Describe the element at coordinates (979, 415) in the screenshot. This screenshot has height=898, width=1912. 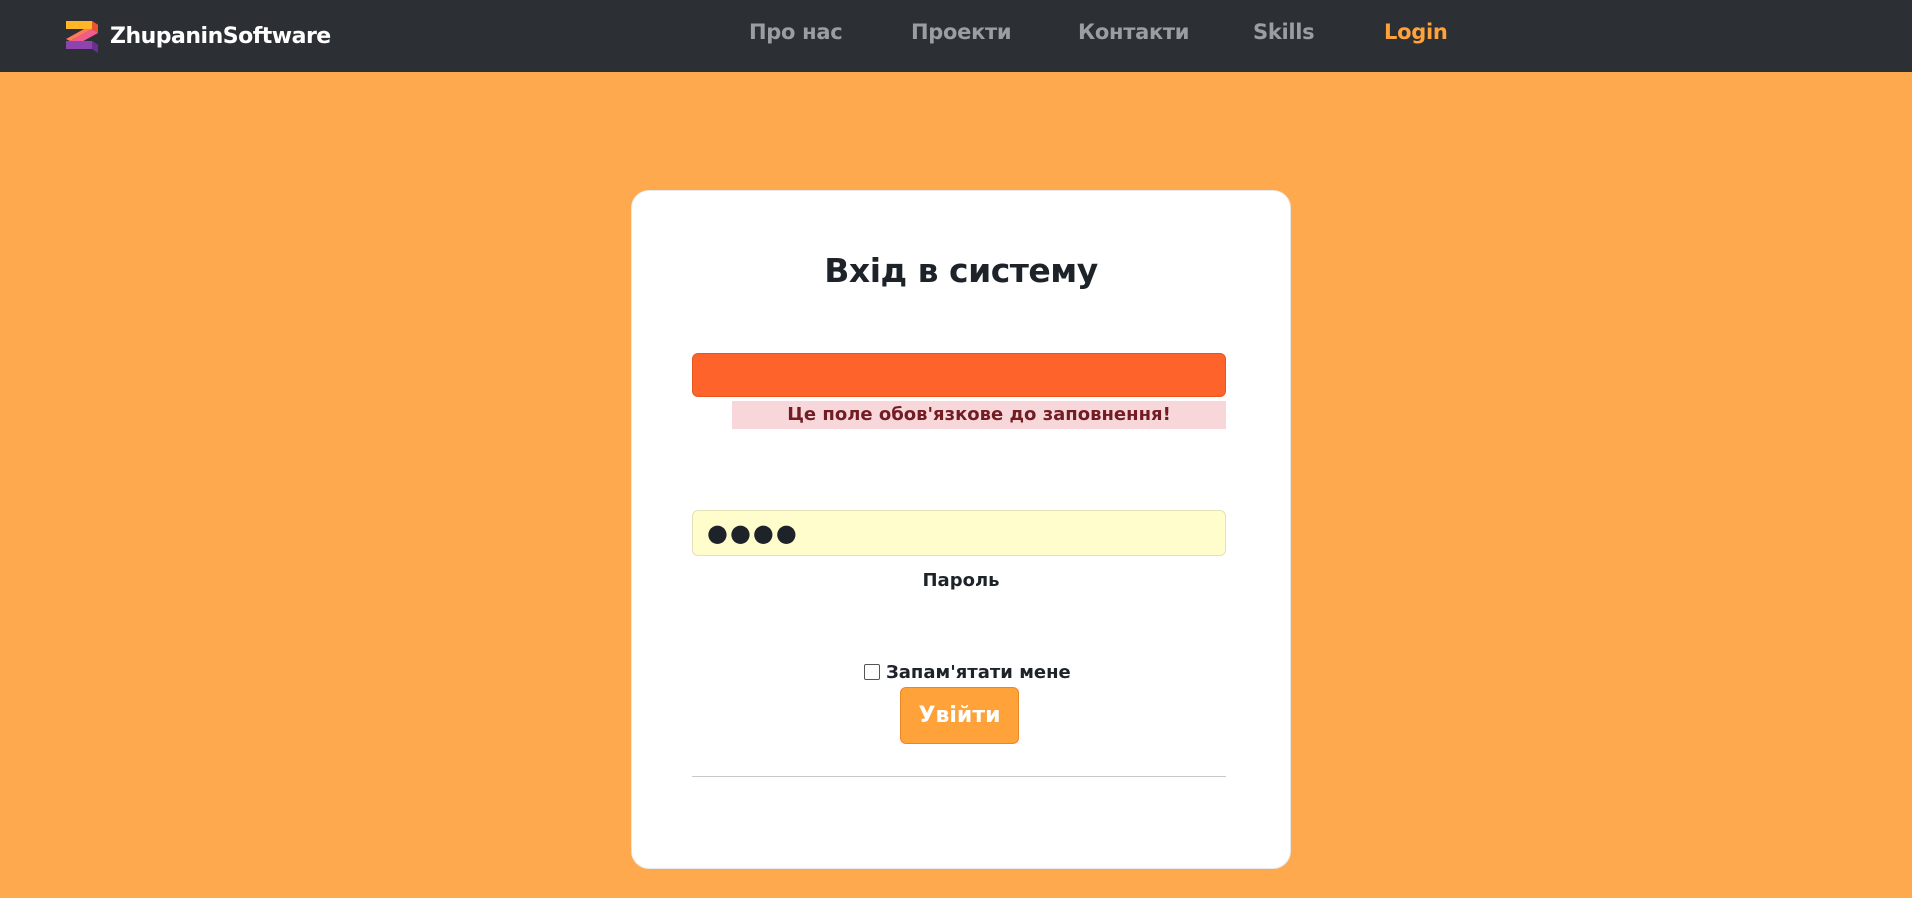
I see `username-error-message: Це поле обов'язкове до заповнення!` at that location.